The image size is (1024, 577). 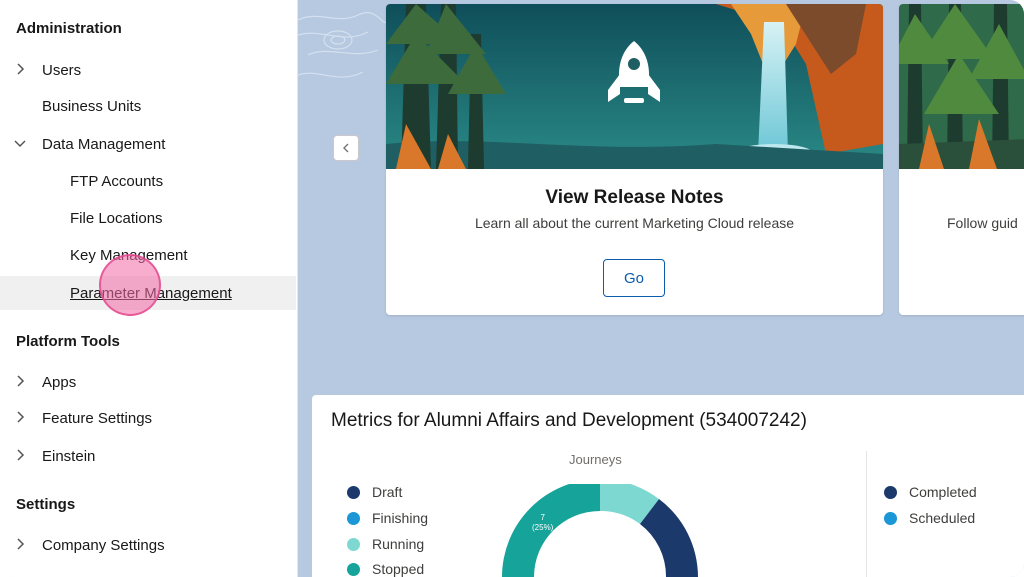 I want to click on legend-item-scheduled: Scheduled, so click(x=929, y=518).